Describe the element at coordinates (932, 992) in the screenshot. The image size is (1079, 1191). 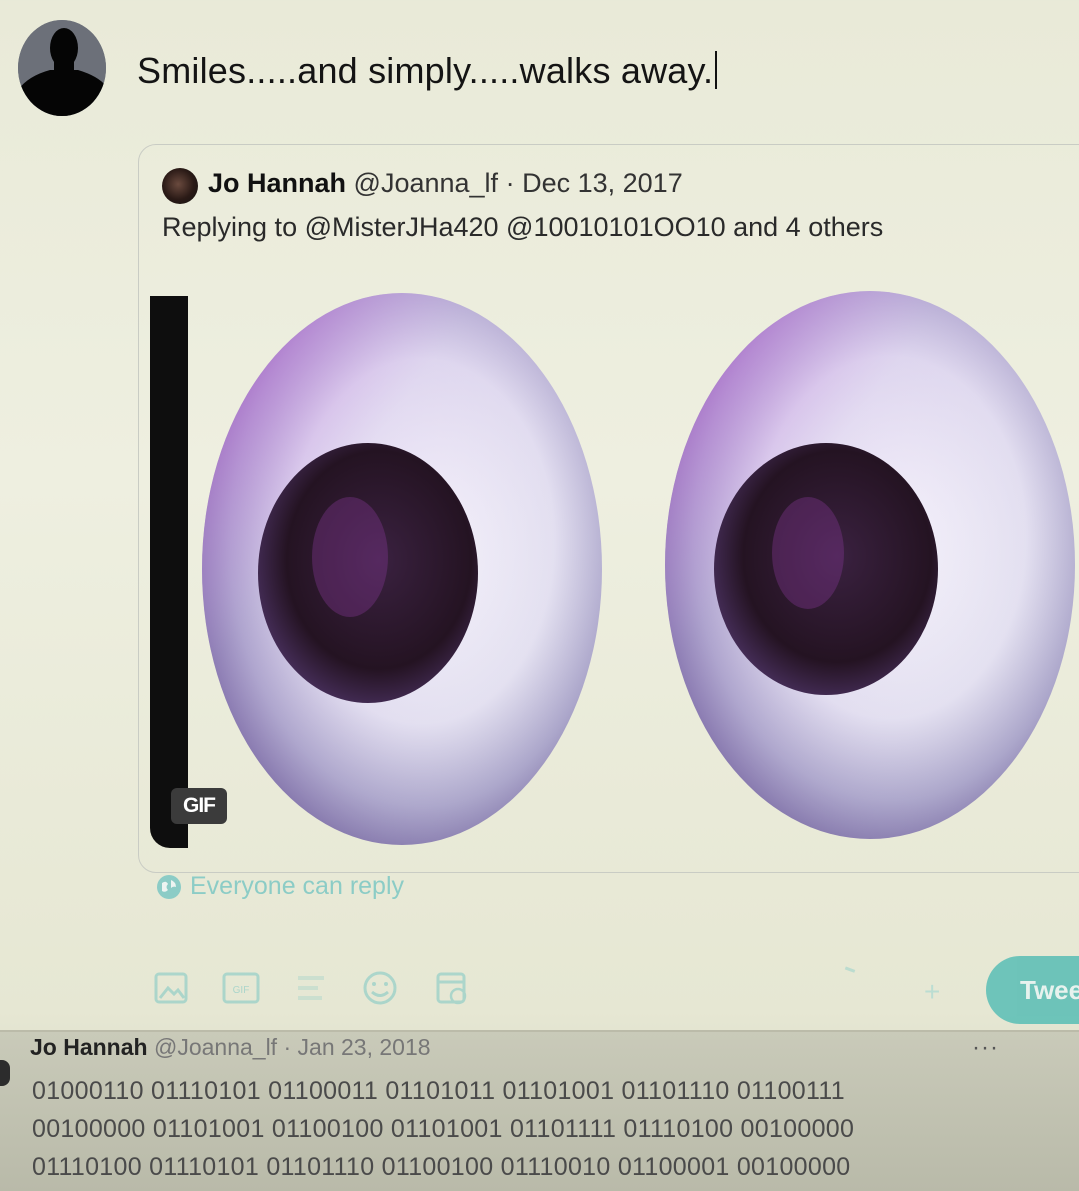
I see `add-icon: +` at that location.